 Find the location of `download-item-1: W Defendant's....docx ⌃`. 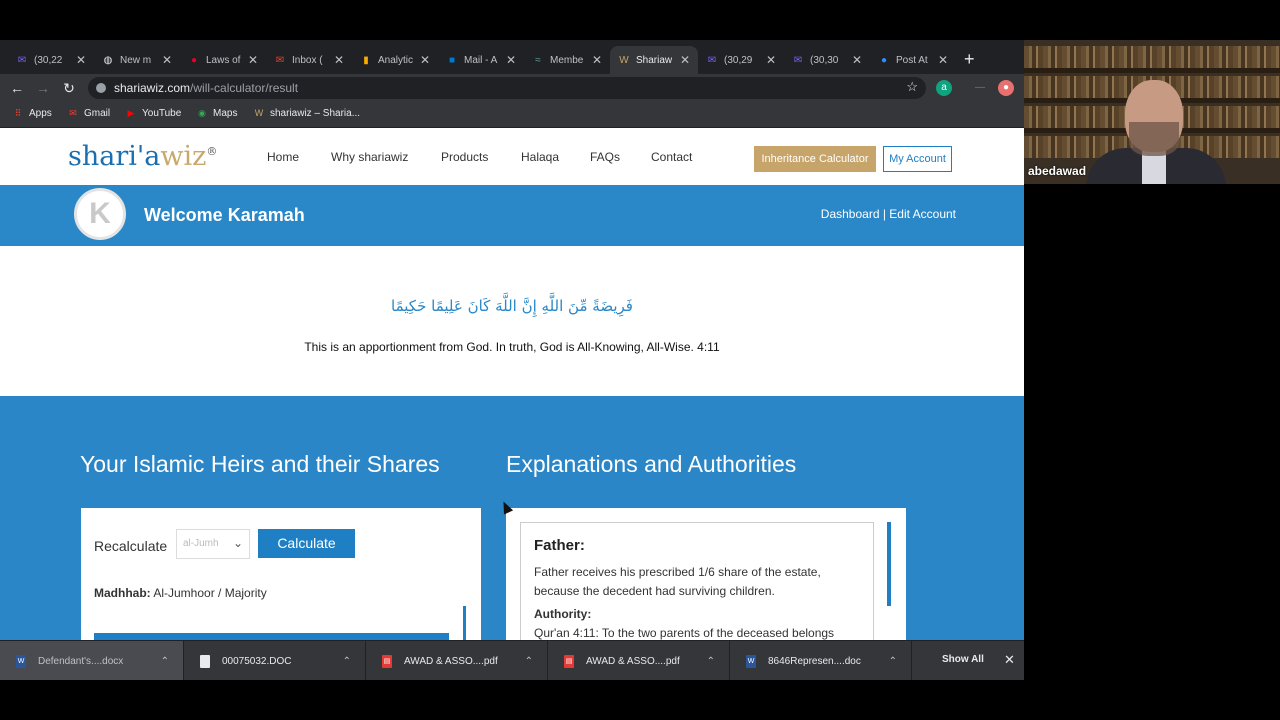

download-item-1: W Defendant's....docx ⌃ is located at coordinates (92, 660).